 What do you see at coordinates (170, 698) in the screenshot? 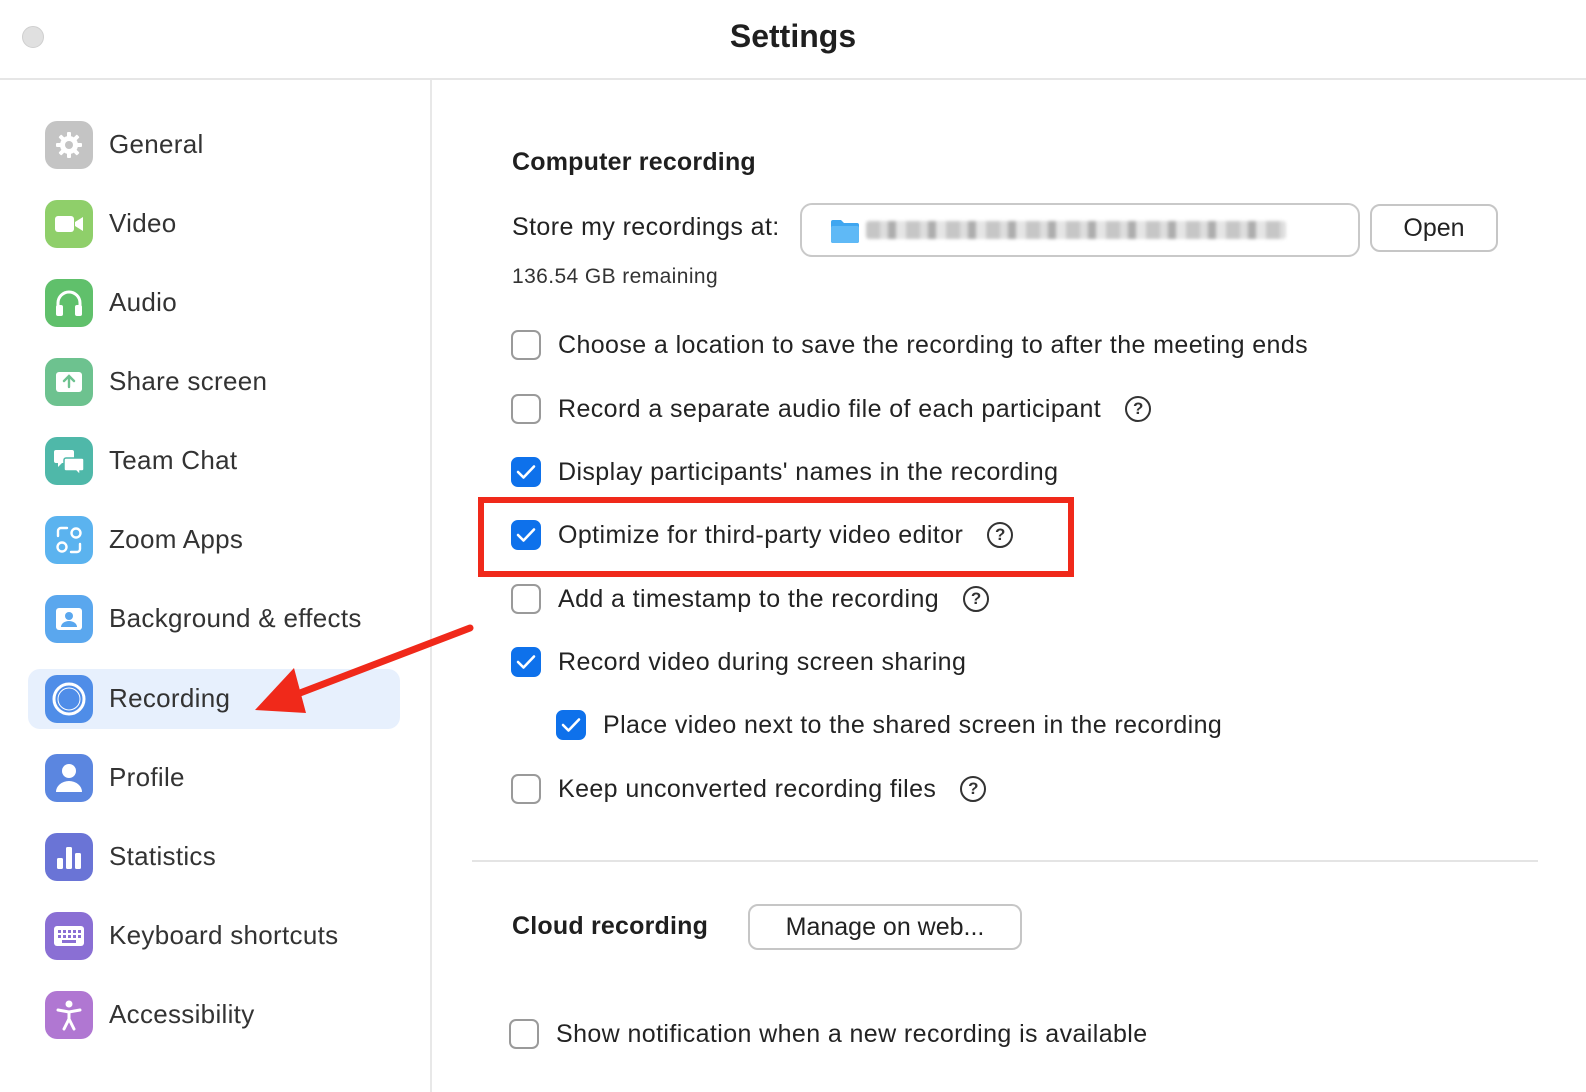
I see `sidebar-item-label: Recording` at bounding box center [170, 698].